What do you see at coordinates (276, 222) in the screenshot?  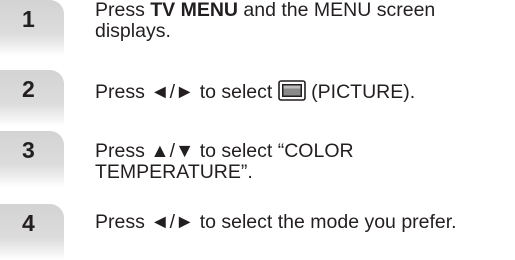 I see `step-instruction: Press ◄/► to select the mode you prefer.` at bounding box center [276, 222].